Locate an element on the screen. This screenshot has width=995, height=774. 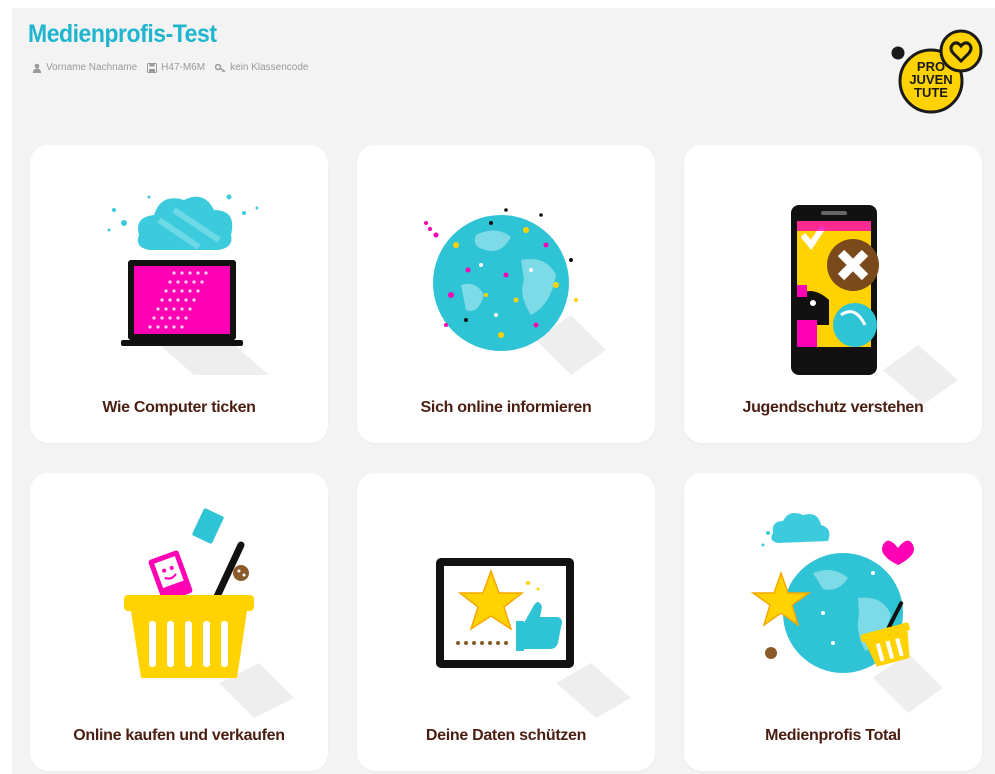
card-online-kaufen-und-verkaufen: Online kaufen und verkaufen is located at coordinates (179, 622).